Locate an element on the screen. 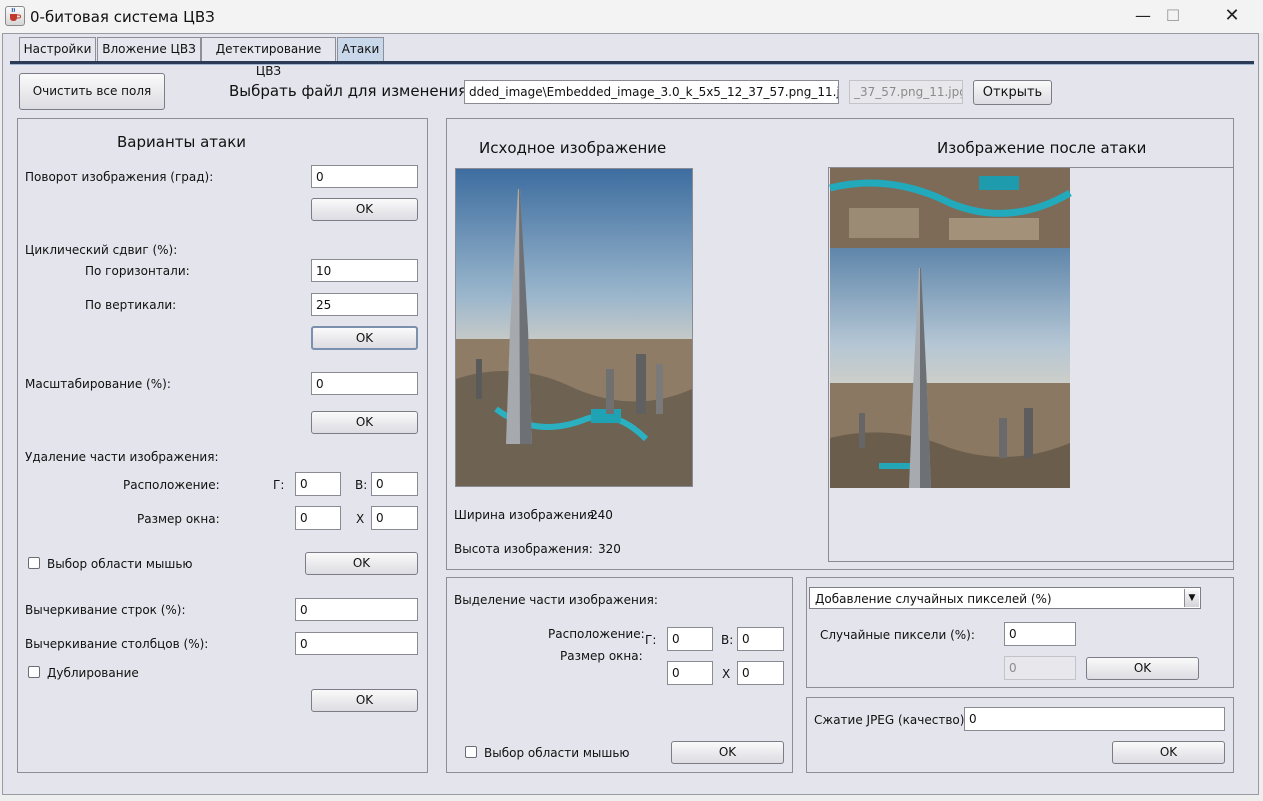 The width and height of the screenshot is (1263, 801). random-pixels-disabled-field: 0 is located at coordinates (1040, 668).